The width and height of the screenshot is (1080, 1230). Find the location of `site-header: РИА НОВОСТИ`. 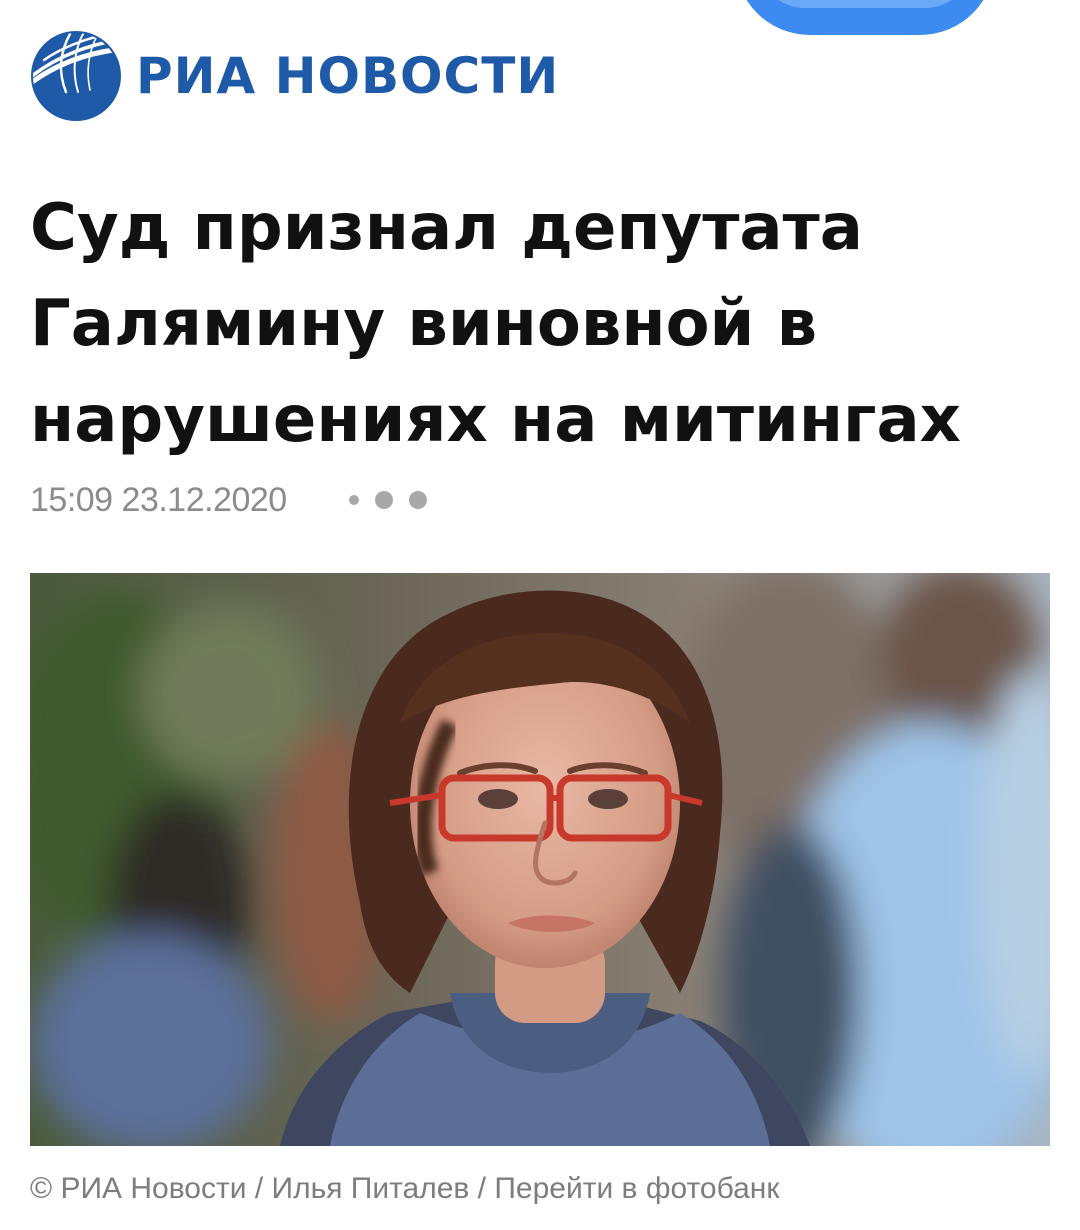

site-header: РИА НОВОСТИ is located at coordinates (294, 76).